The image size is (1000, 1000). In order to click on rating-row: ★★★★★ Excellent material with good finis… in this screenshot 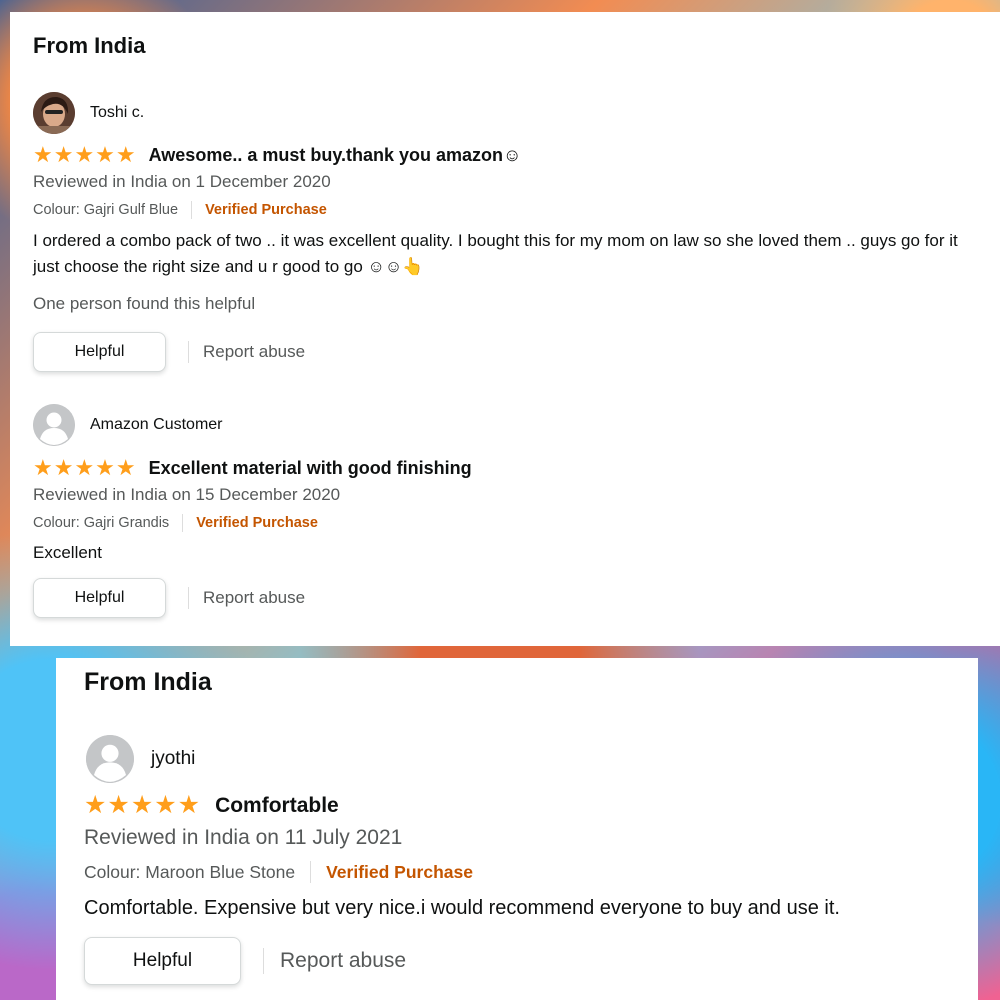, I will do `click(252, 468)`.